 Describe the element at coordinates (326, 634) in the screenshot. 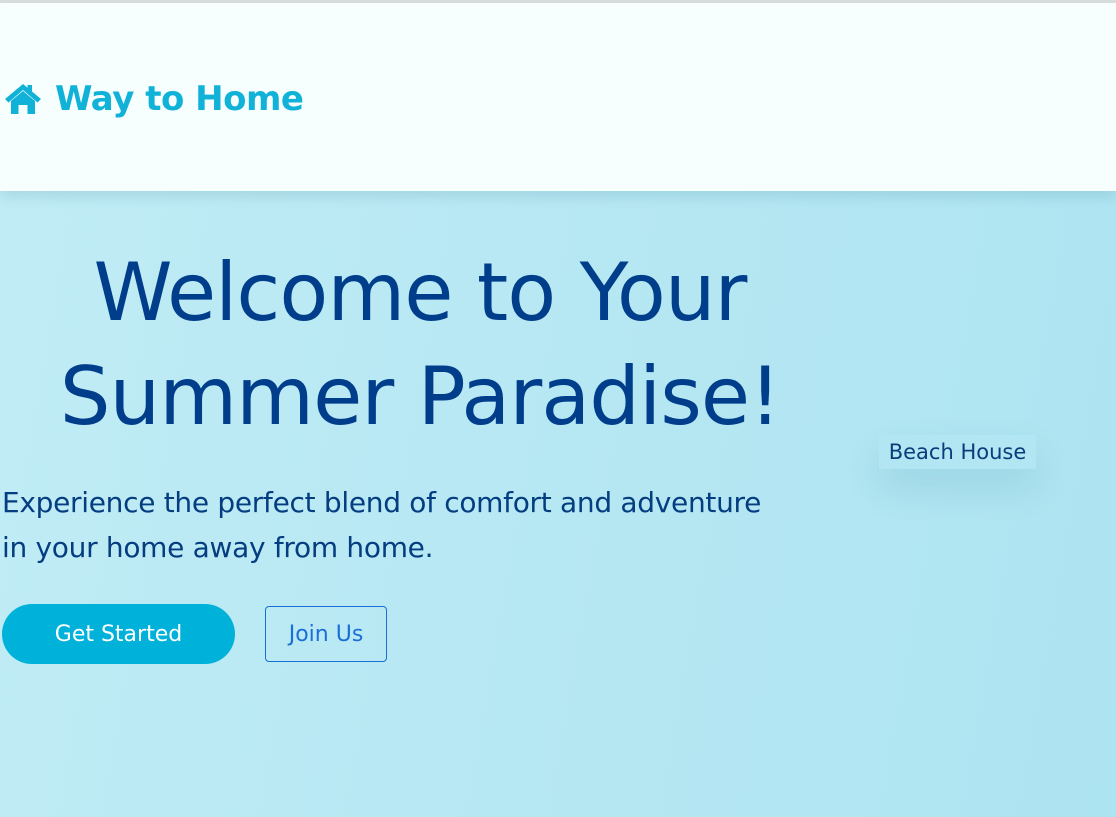

I see `join-us-button: Join Us` at that location.